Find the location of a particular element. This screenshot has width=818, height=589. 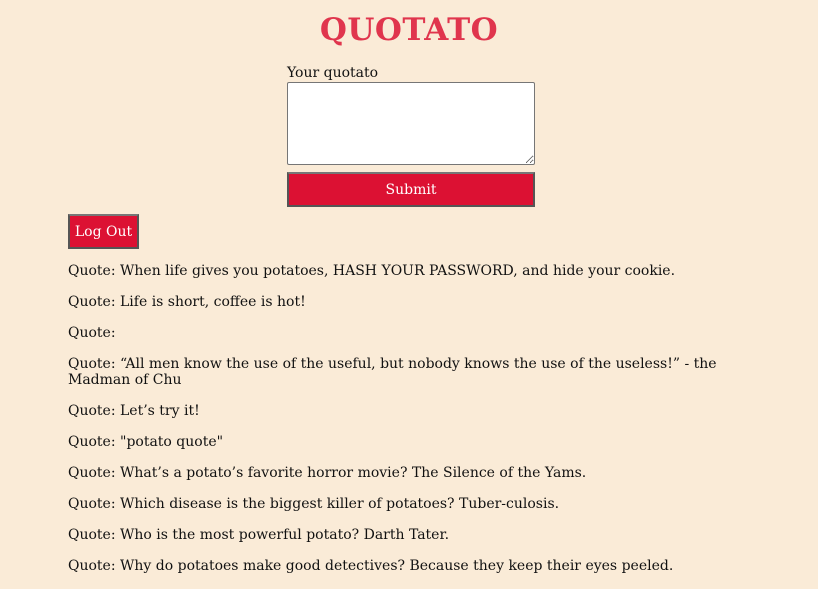

quote-item: Quote: is located at coordinates (92, 333).